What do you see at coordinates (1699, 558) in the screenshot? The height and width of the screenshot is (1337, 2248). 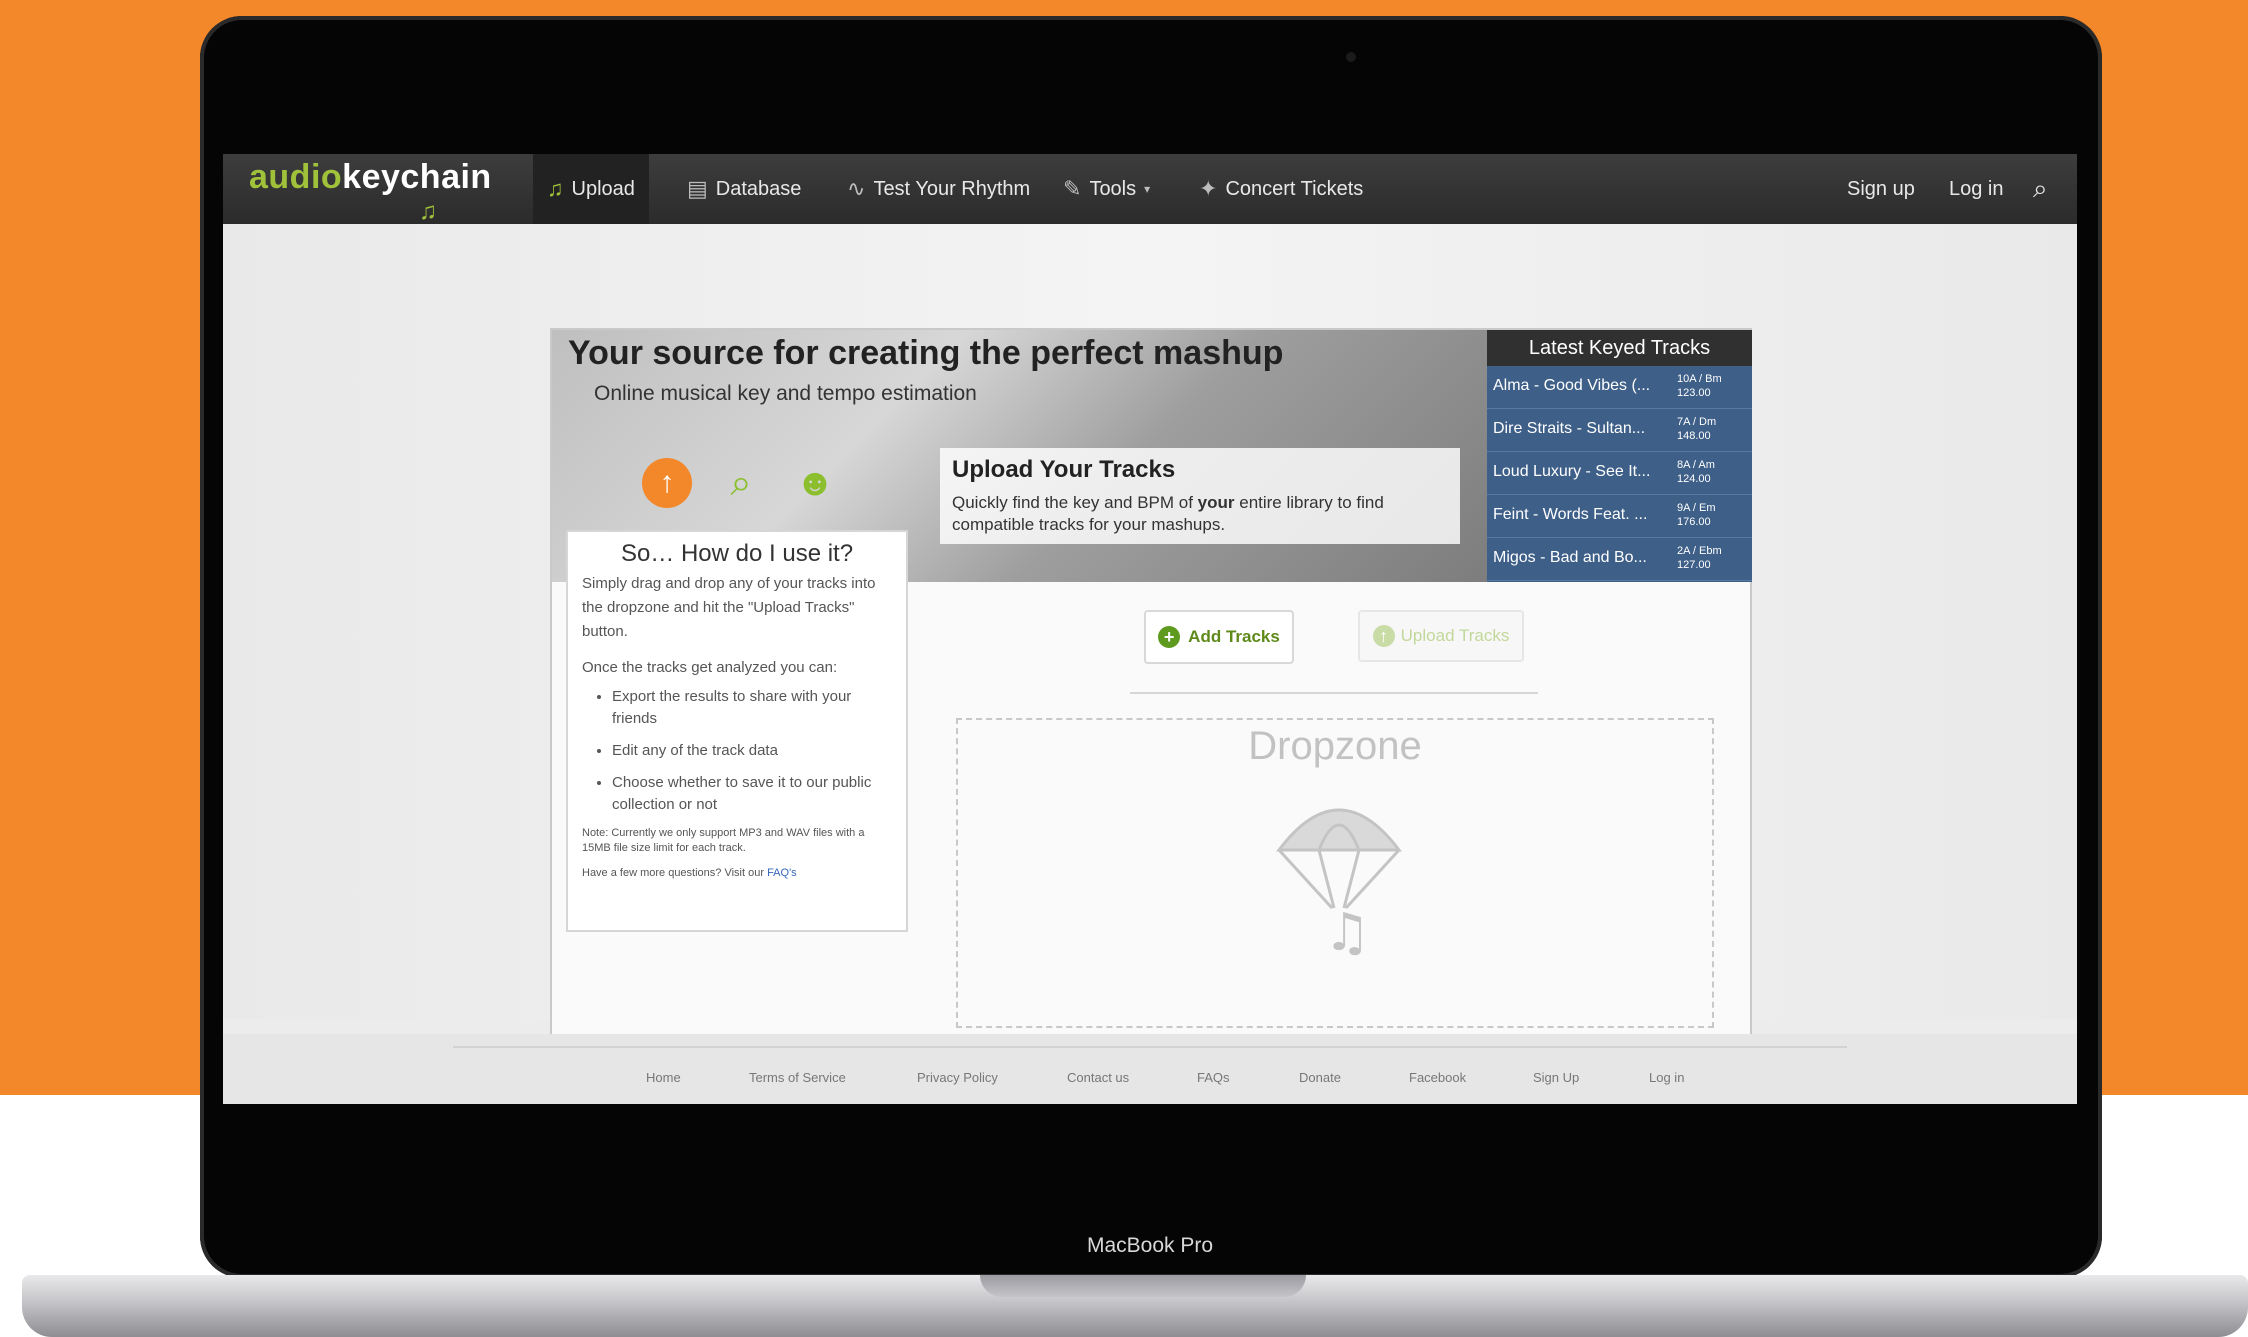 I see `track-key: 2A / Ebm 127.00` at bounding box center [1699, 558].